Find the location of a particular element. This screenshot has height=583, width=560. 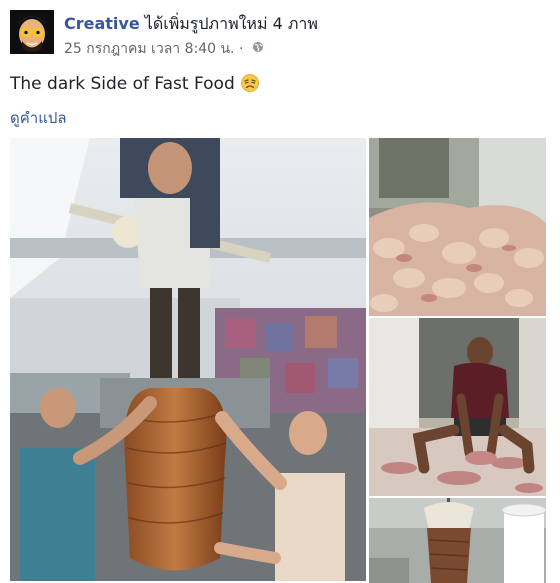

shawarma-rotis-image is located at coordinates (457, 540).